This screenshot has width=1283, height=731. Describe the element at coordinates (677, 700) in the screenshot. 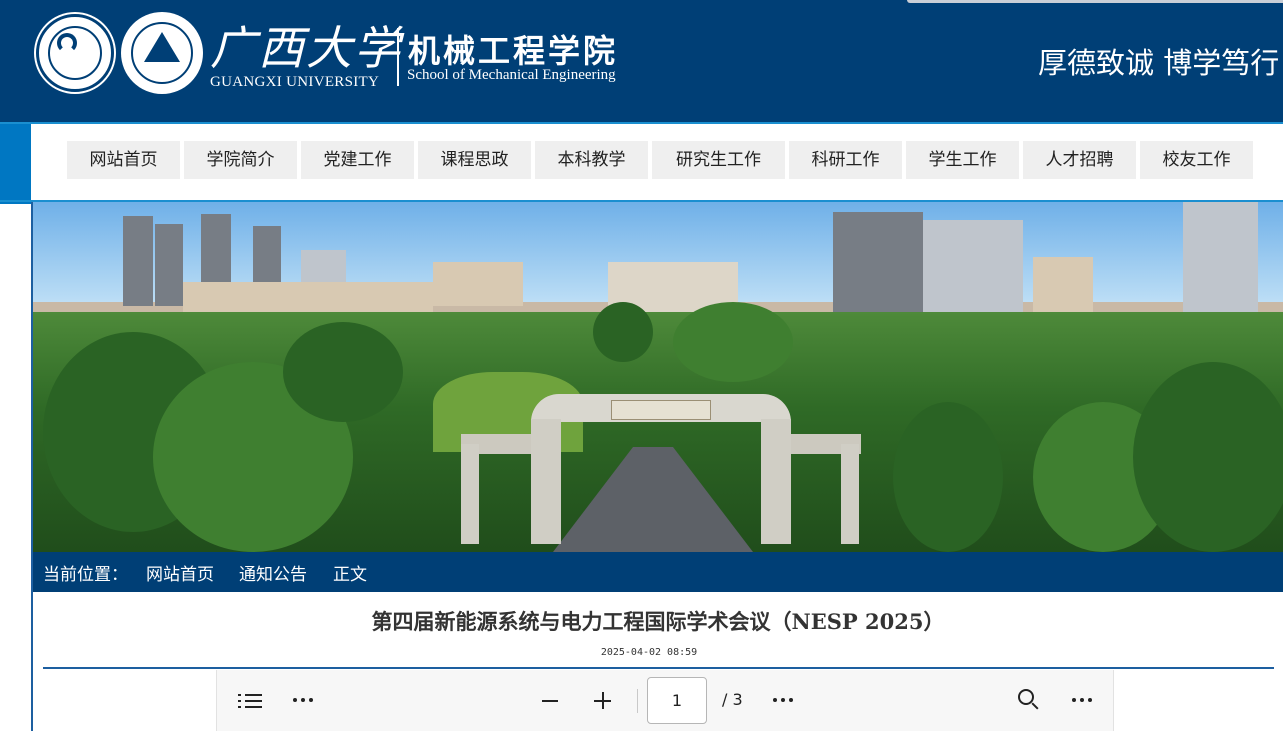

I see `page-number-input: 1` at that location.